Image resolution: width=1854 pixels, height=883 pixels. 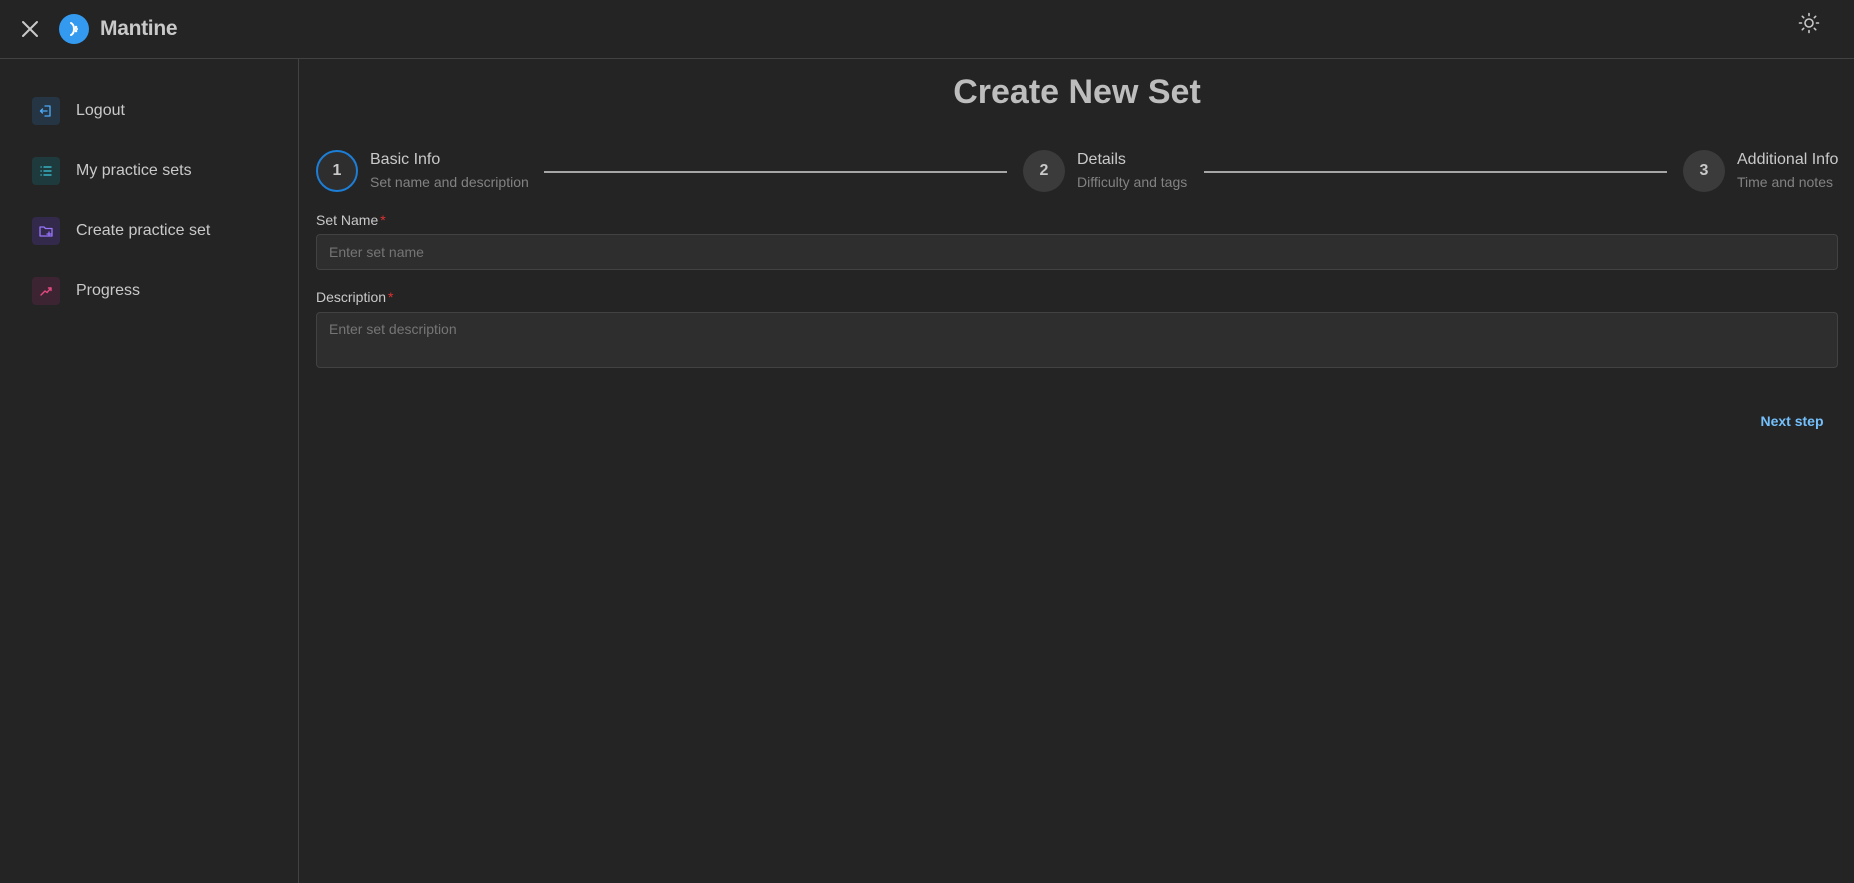 I want to click on sidebar-item-label: Logout, so click(x=100, y=110).